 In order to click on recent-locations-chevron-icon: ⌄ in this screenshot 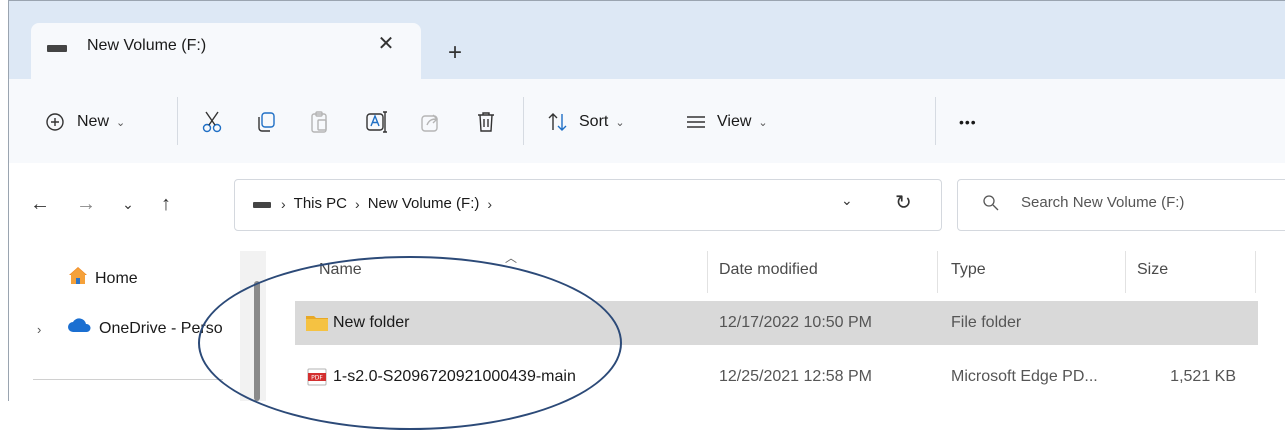, I will do `click(128, 204)`.